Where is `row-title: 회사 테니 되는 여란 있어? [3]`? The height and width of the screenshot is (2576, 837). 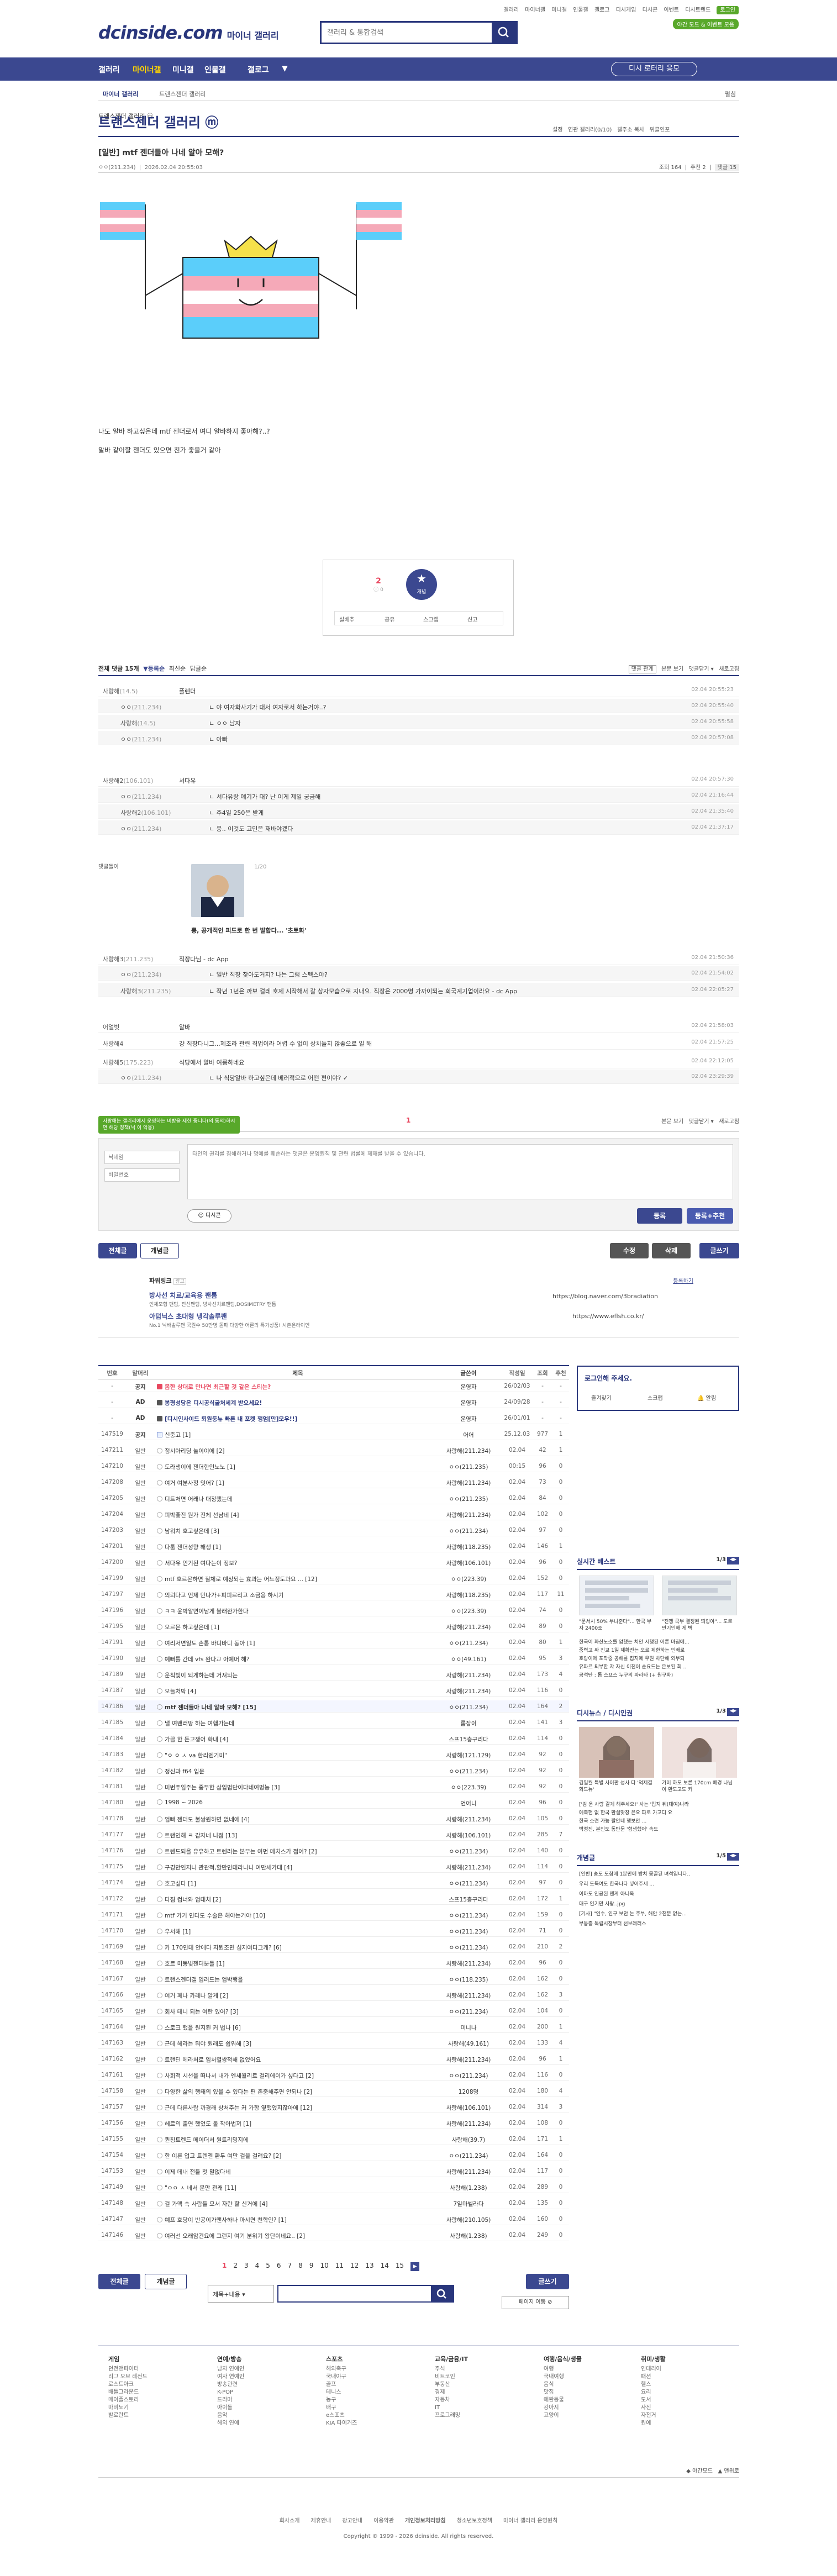 row-title: 회사 테니 되는 여란 있어? [3] is located at coordinates (298, 2012).